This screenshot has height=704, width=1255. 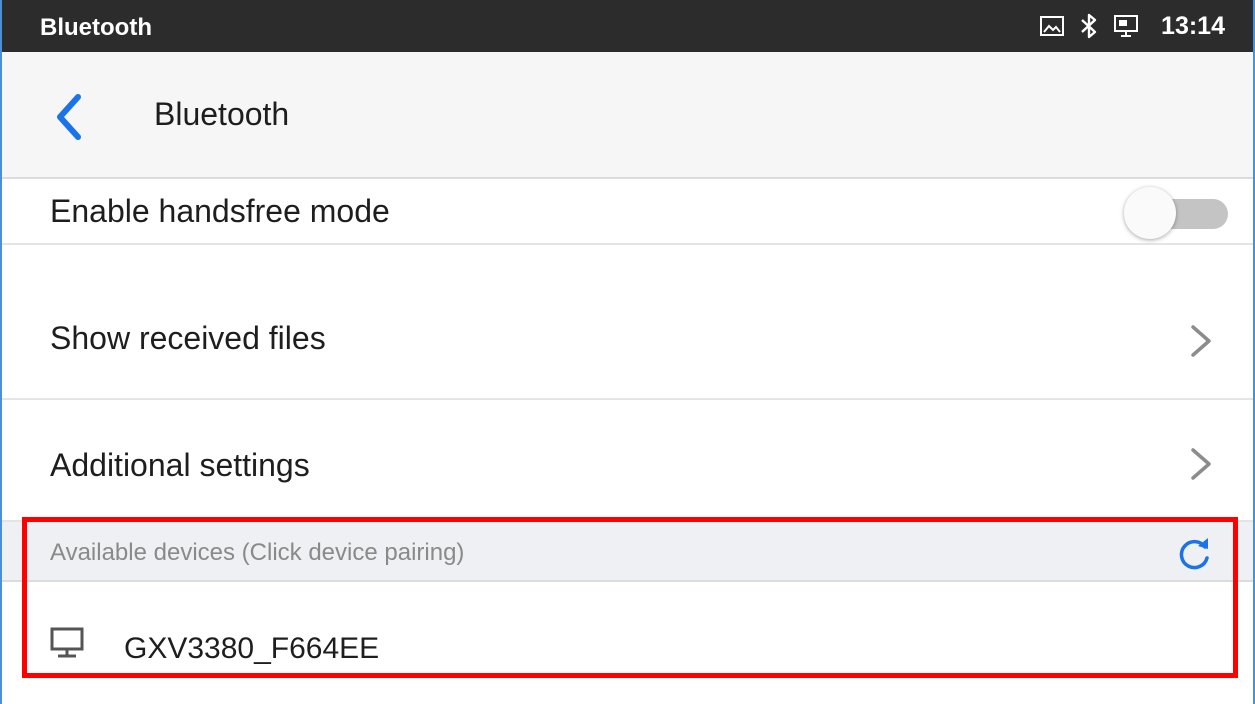 What do you see at coordinates (252, 648) in the screenshot?
I see `device-name: GXV3380_F664EE` at bounding box center [252, 648].